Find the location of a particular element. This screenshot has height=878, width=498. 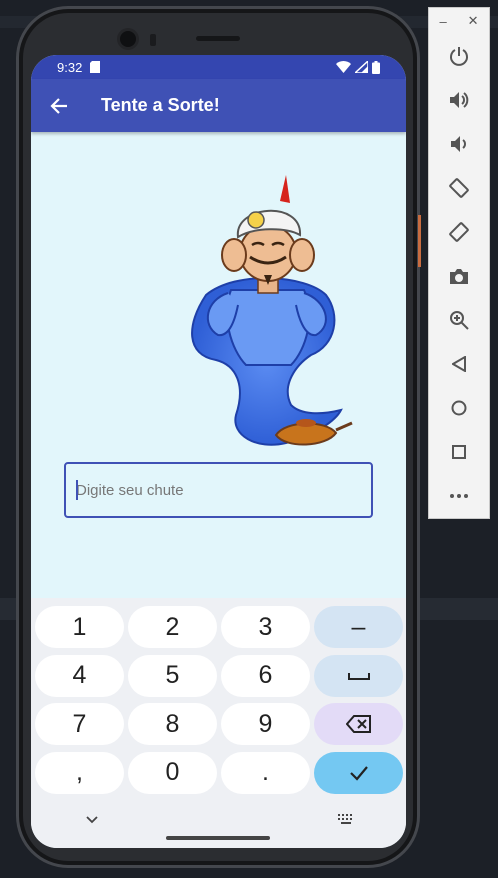

key-0: 0 is located at coordinates (172, 772).